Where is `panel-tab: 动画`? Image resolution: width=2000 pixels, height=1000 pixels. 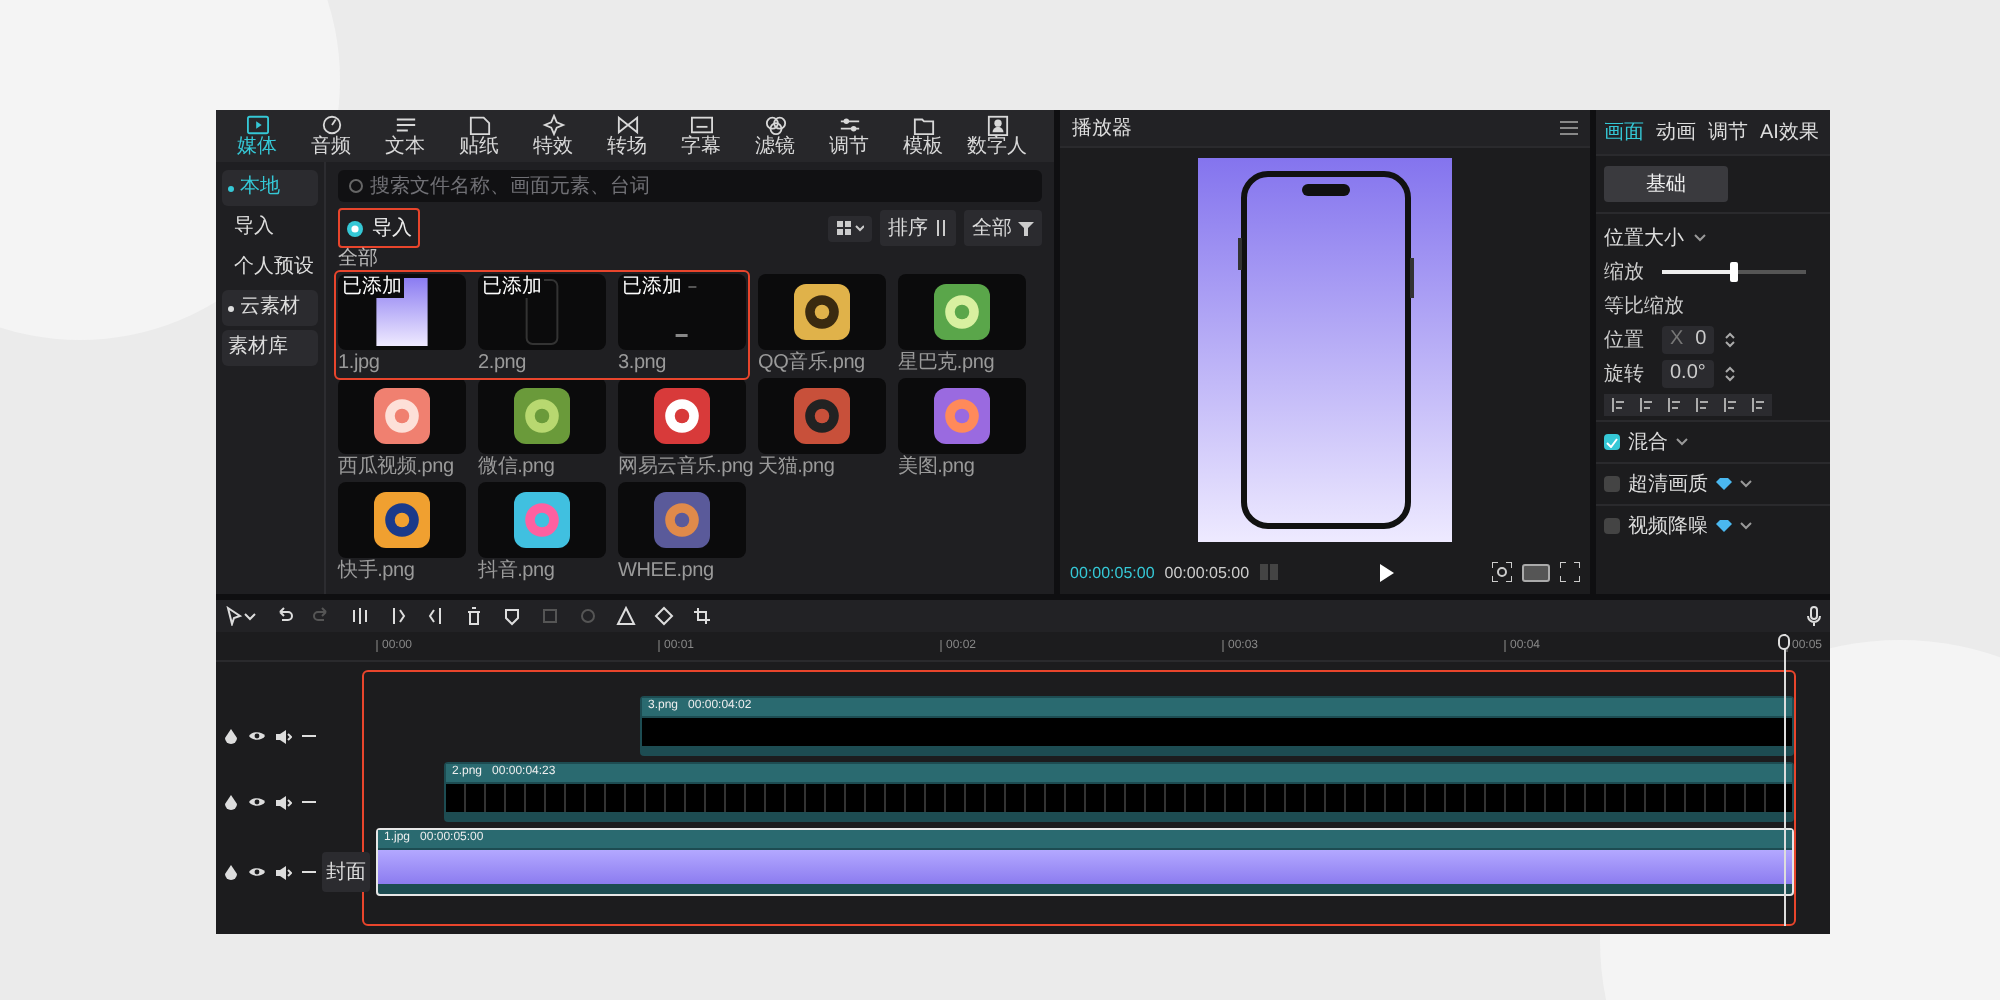
panel-tab: 动画 is located at coordinates (1676, 132).